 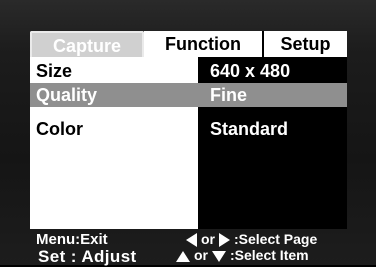 I want to click on tab-setup: Setup, so click(x=305, y=44).